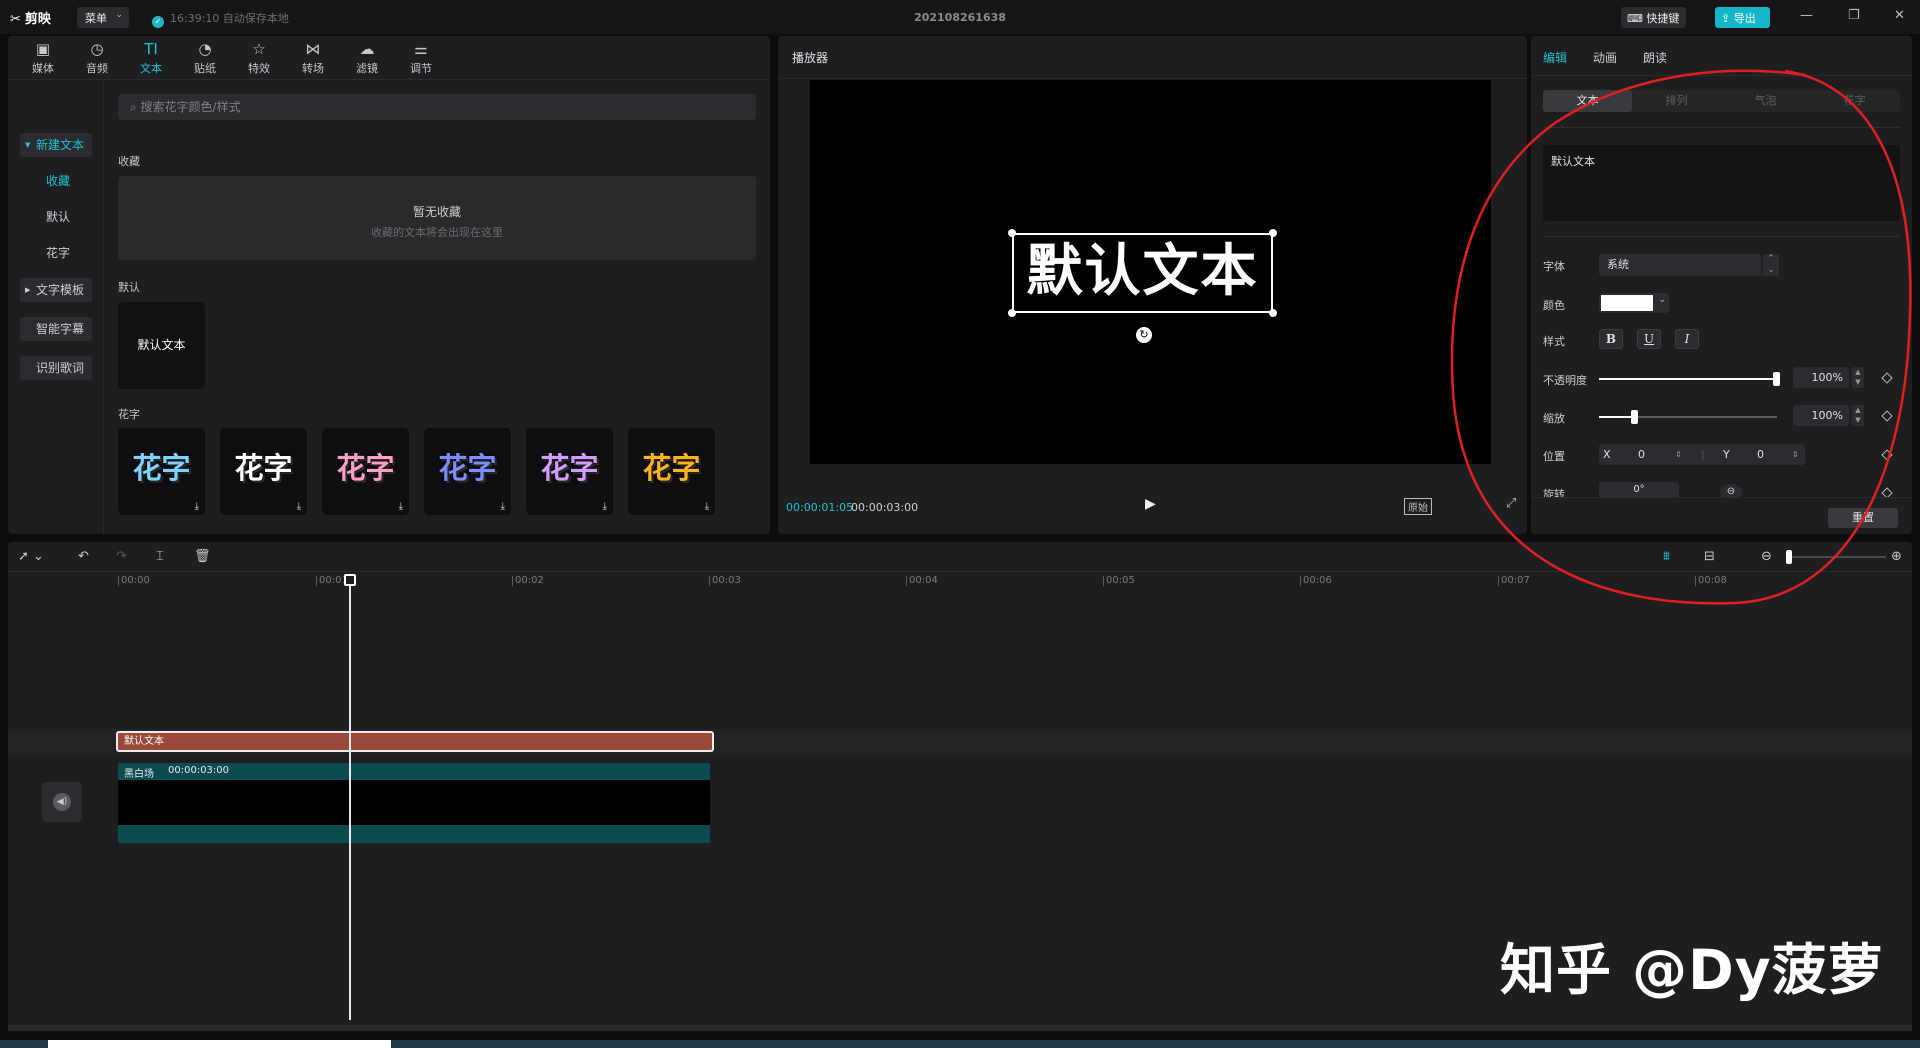  I want to click on subtab-flower: 花字, so click(1854, 101).